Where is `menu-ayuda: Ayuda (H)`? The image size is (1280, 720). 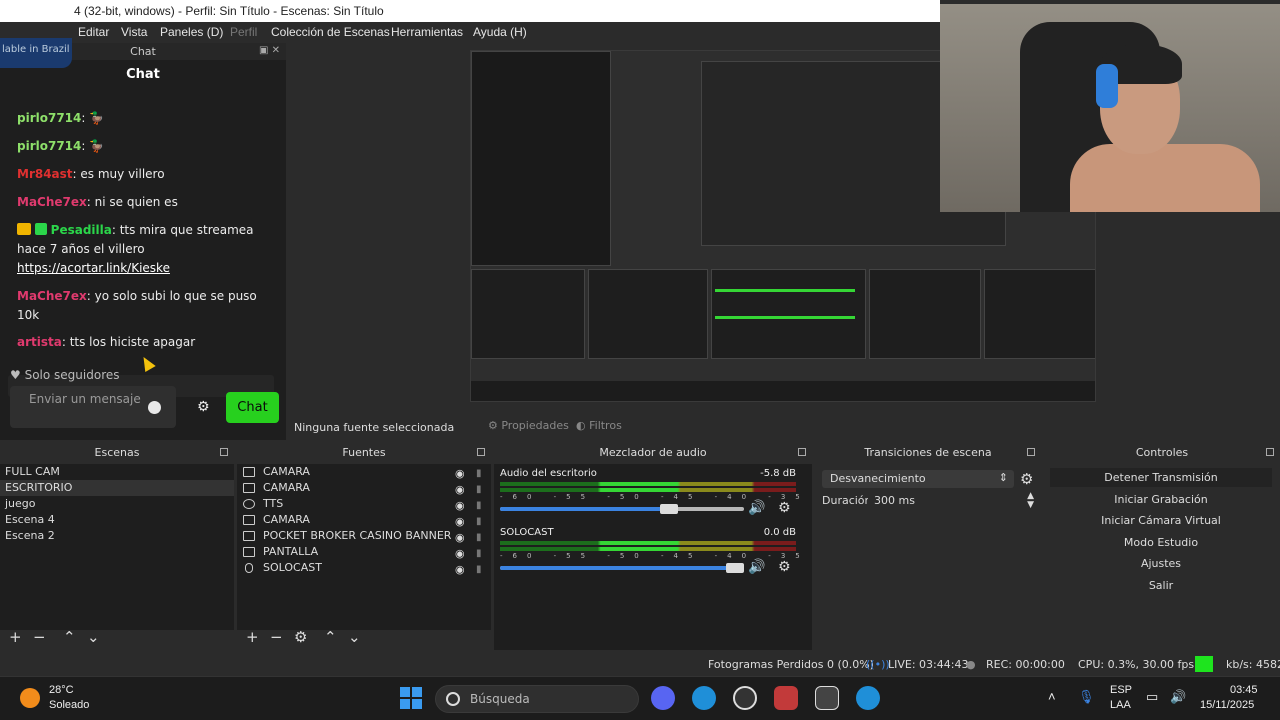 menu-ayuda: Ayuda (H) is located at coordinates (500, 32).